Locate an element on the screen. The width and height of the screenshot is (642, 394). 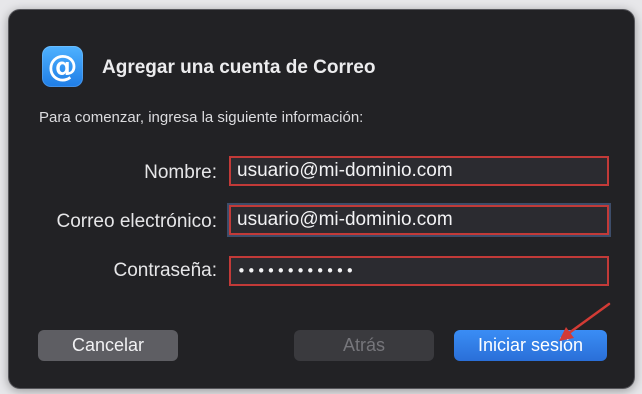
app-icon-glyph: @ is located at coordinates (62, 66).